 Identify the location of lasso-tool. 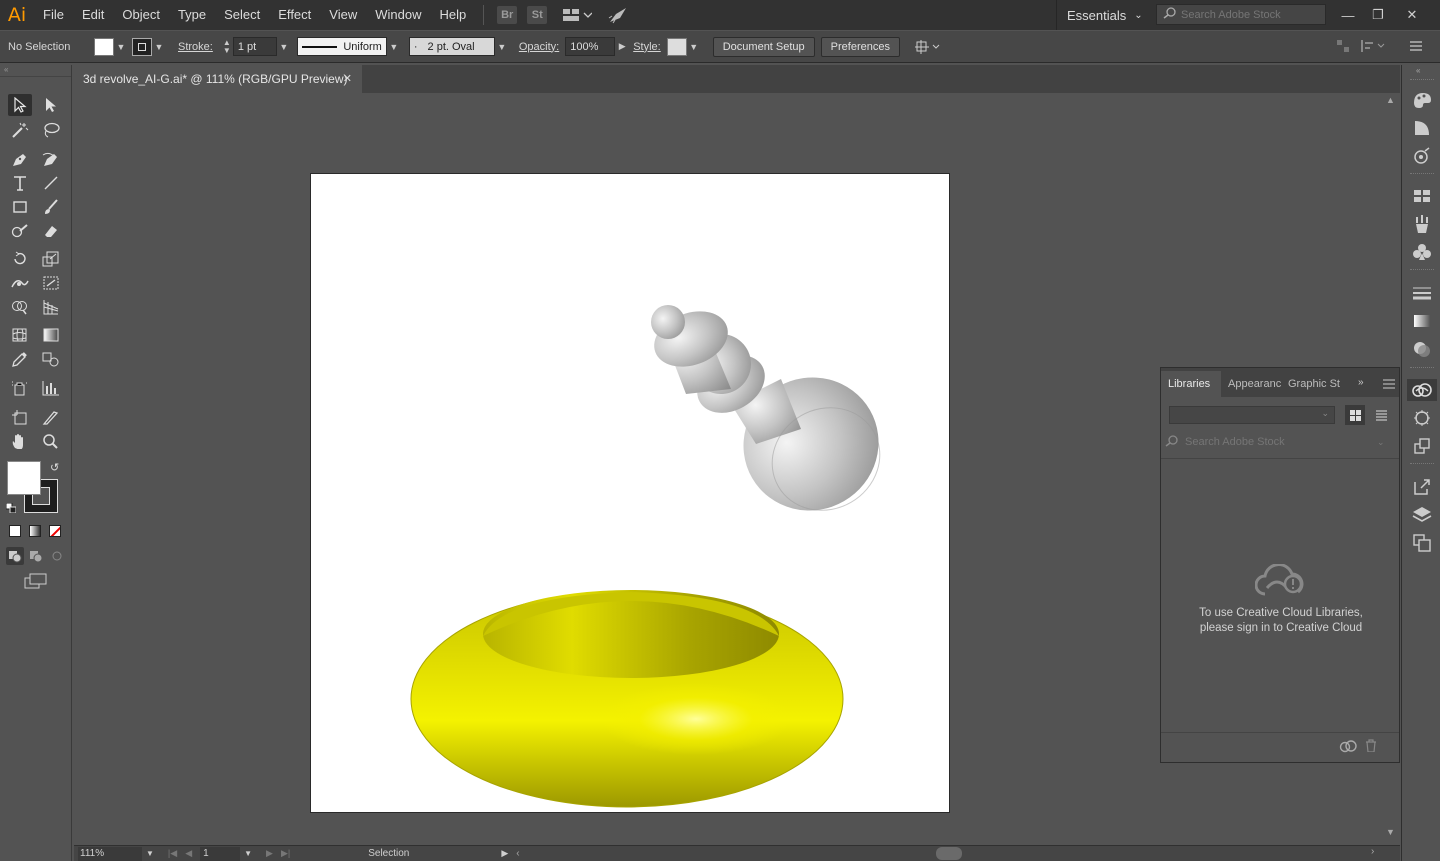
(51, 130).